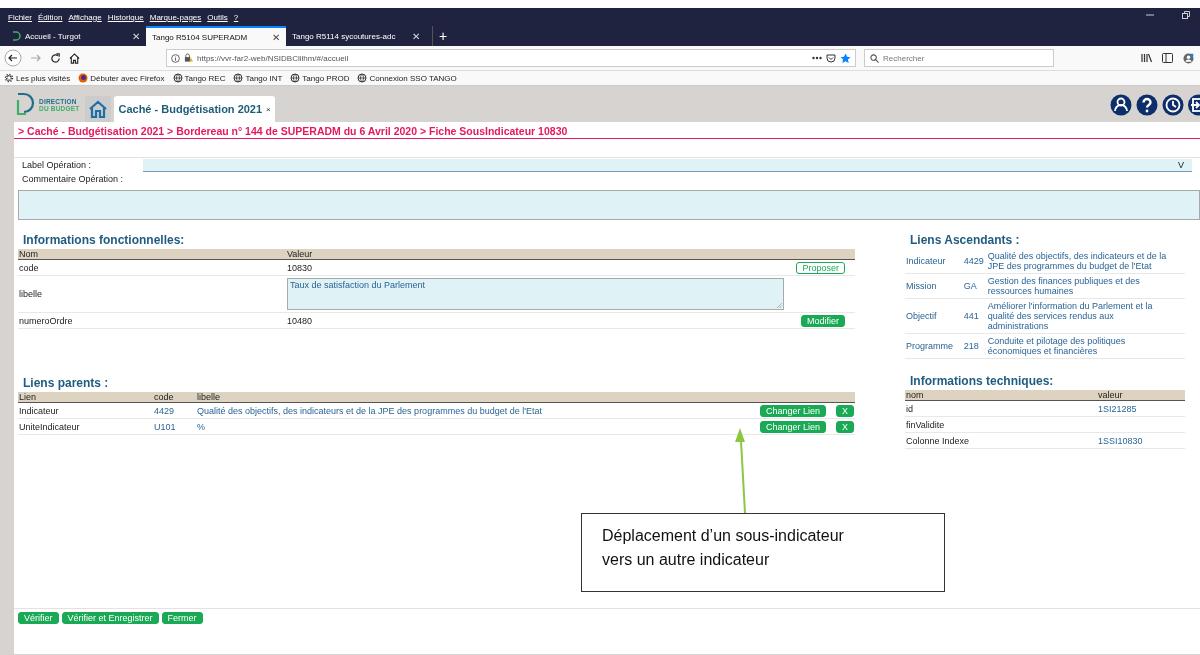 The width and height of the screenshot is (1200, 655). Describe the element at coordinates (1070, 316) in the screenshot. I see `table-cell: Améliorer l'information du Parlement et la qualité des services rendus aux administrations` at that location.